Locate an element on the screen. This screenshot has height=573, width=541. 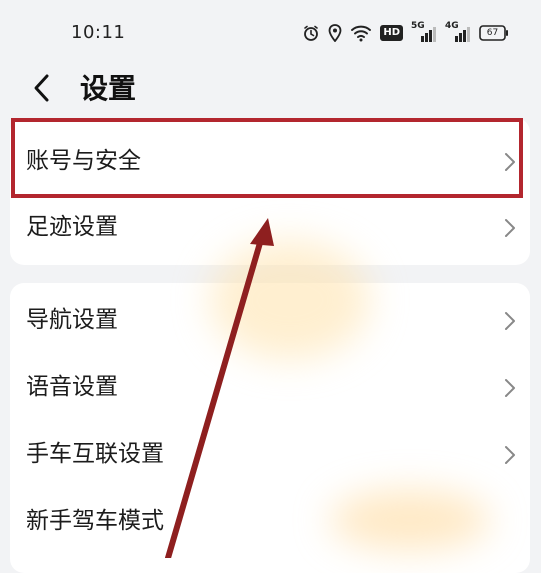
signal-4g-icon: 4G is located at coordinates (458, 32).